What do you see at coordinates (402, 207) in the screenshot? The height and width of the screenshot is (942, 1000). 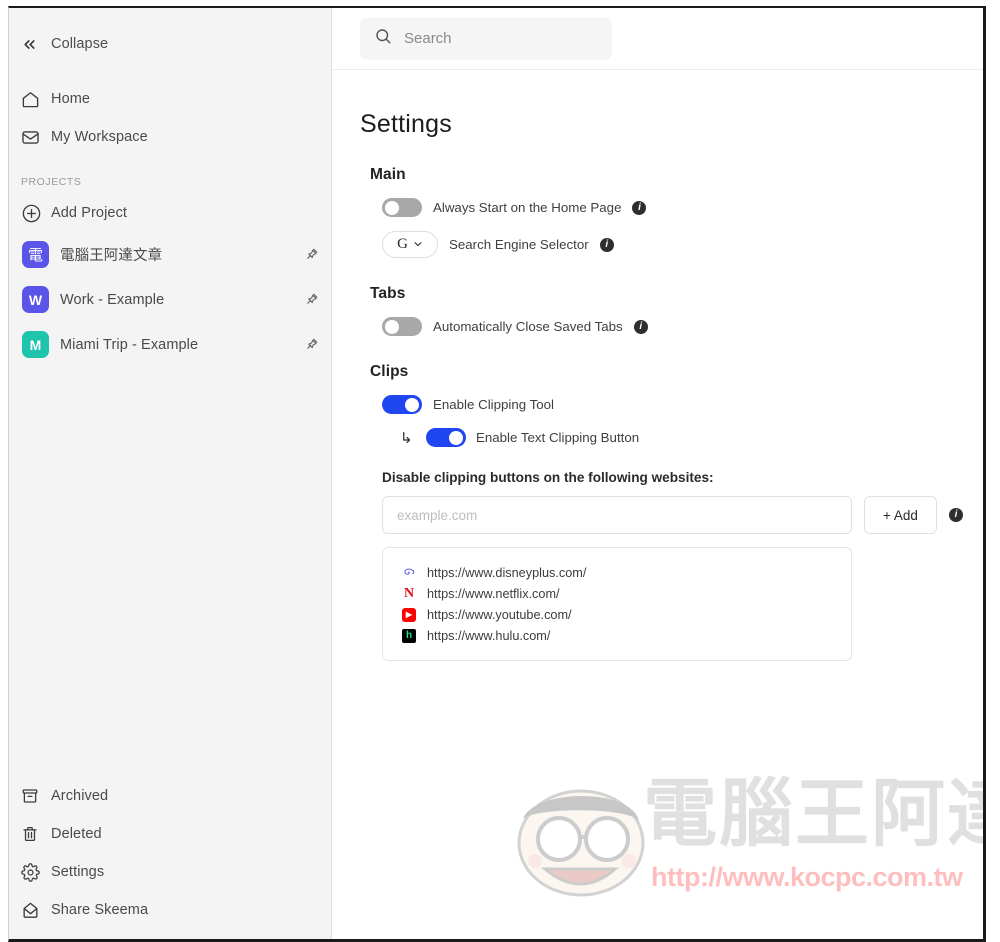 I see `toggle-always-start-home` at bounding box center [402, 207].